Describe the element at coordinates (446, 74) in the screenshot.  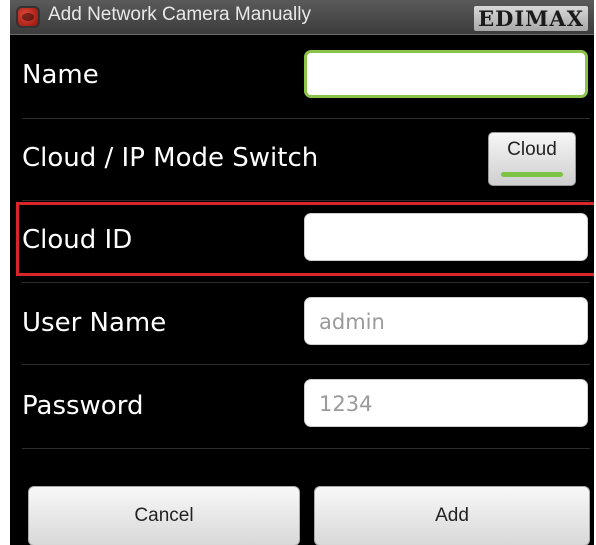
I see `name-field` at that location.